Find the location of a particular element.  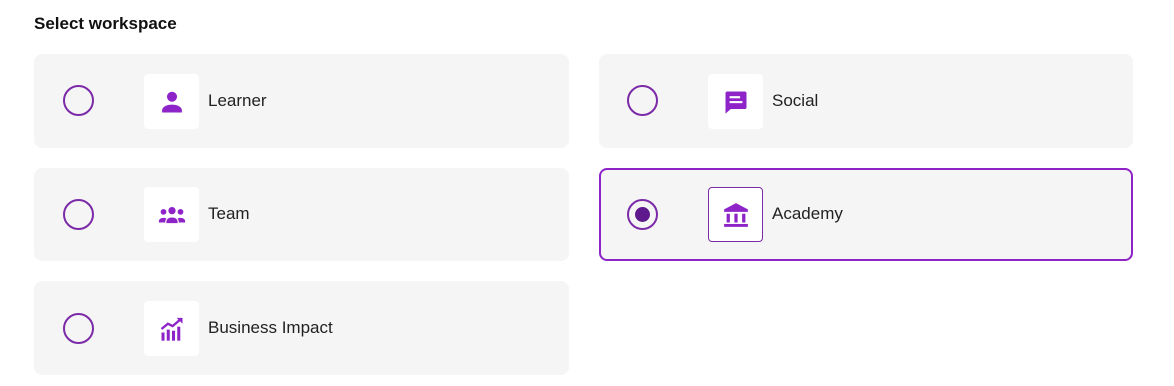

radio-selected-dot is located at coordinates (642, 214).